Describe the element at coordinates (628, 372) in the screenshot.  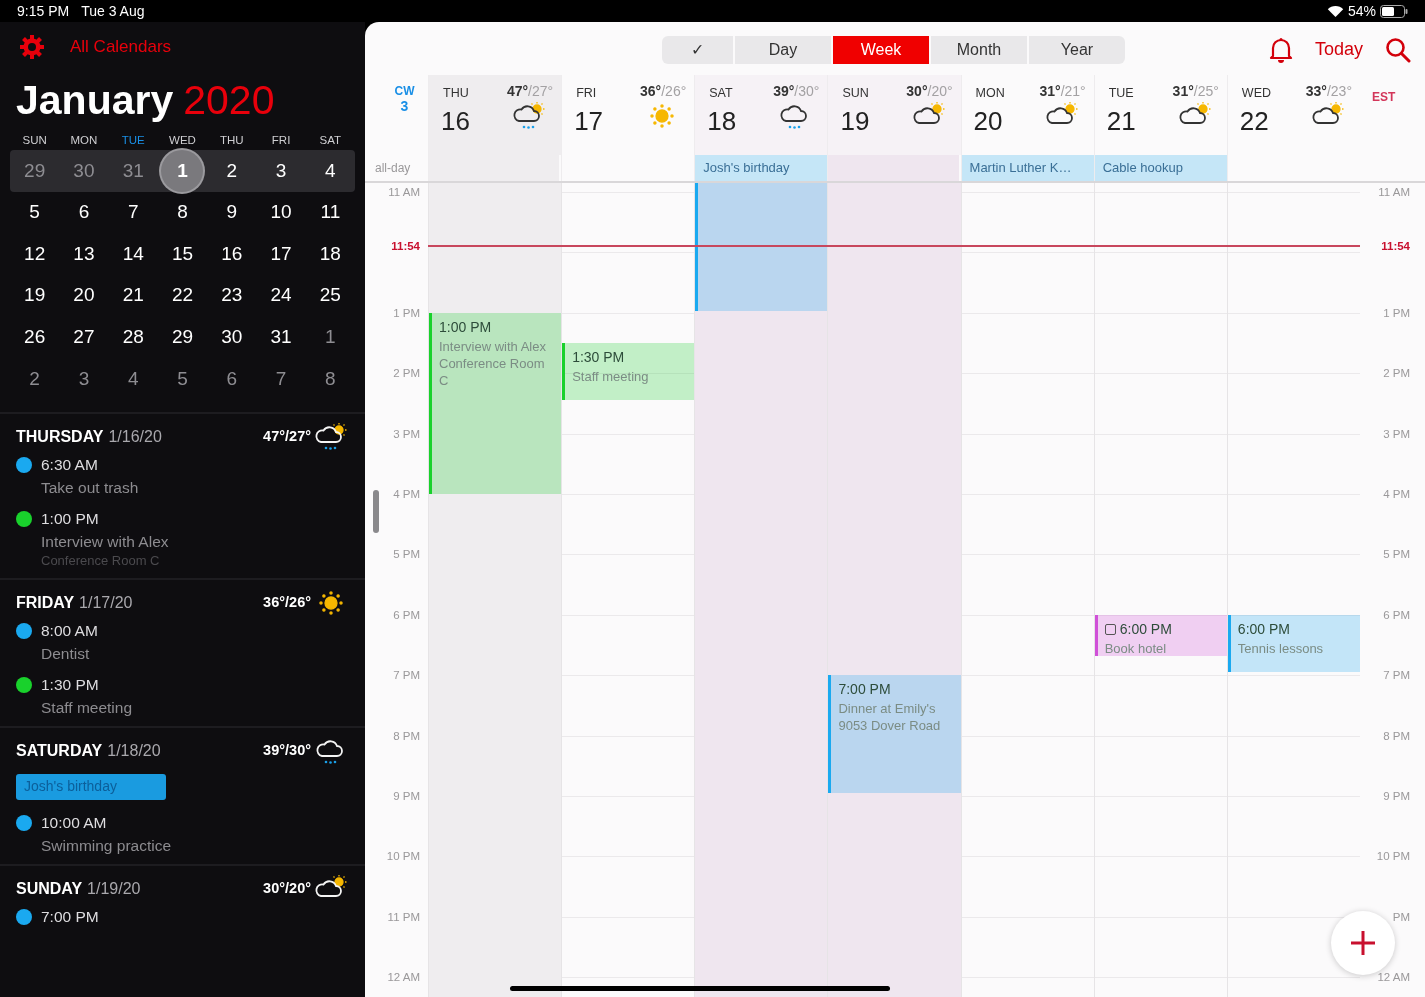
I see `calendar-event: 1:30 PM Staff meeting` at that location.